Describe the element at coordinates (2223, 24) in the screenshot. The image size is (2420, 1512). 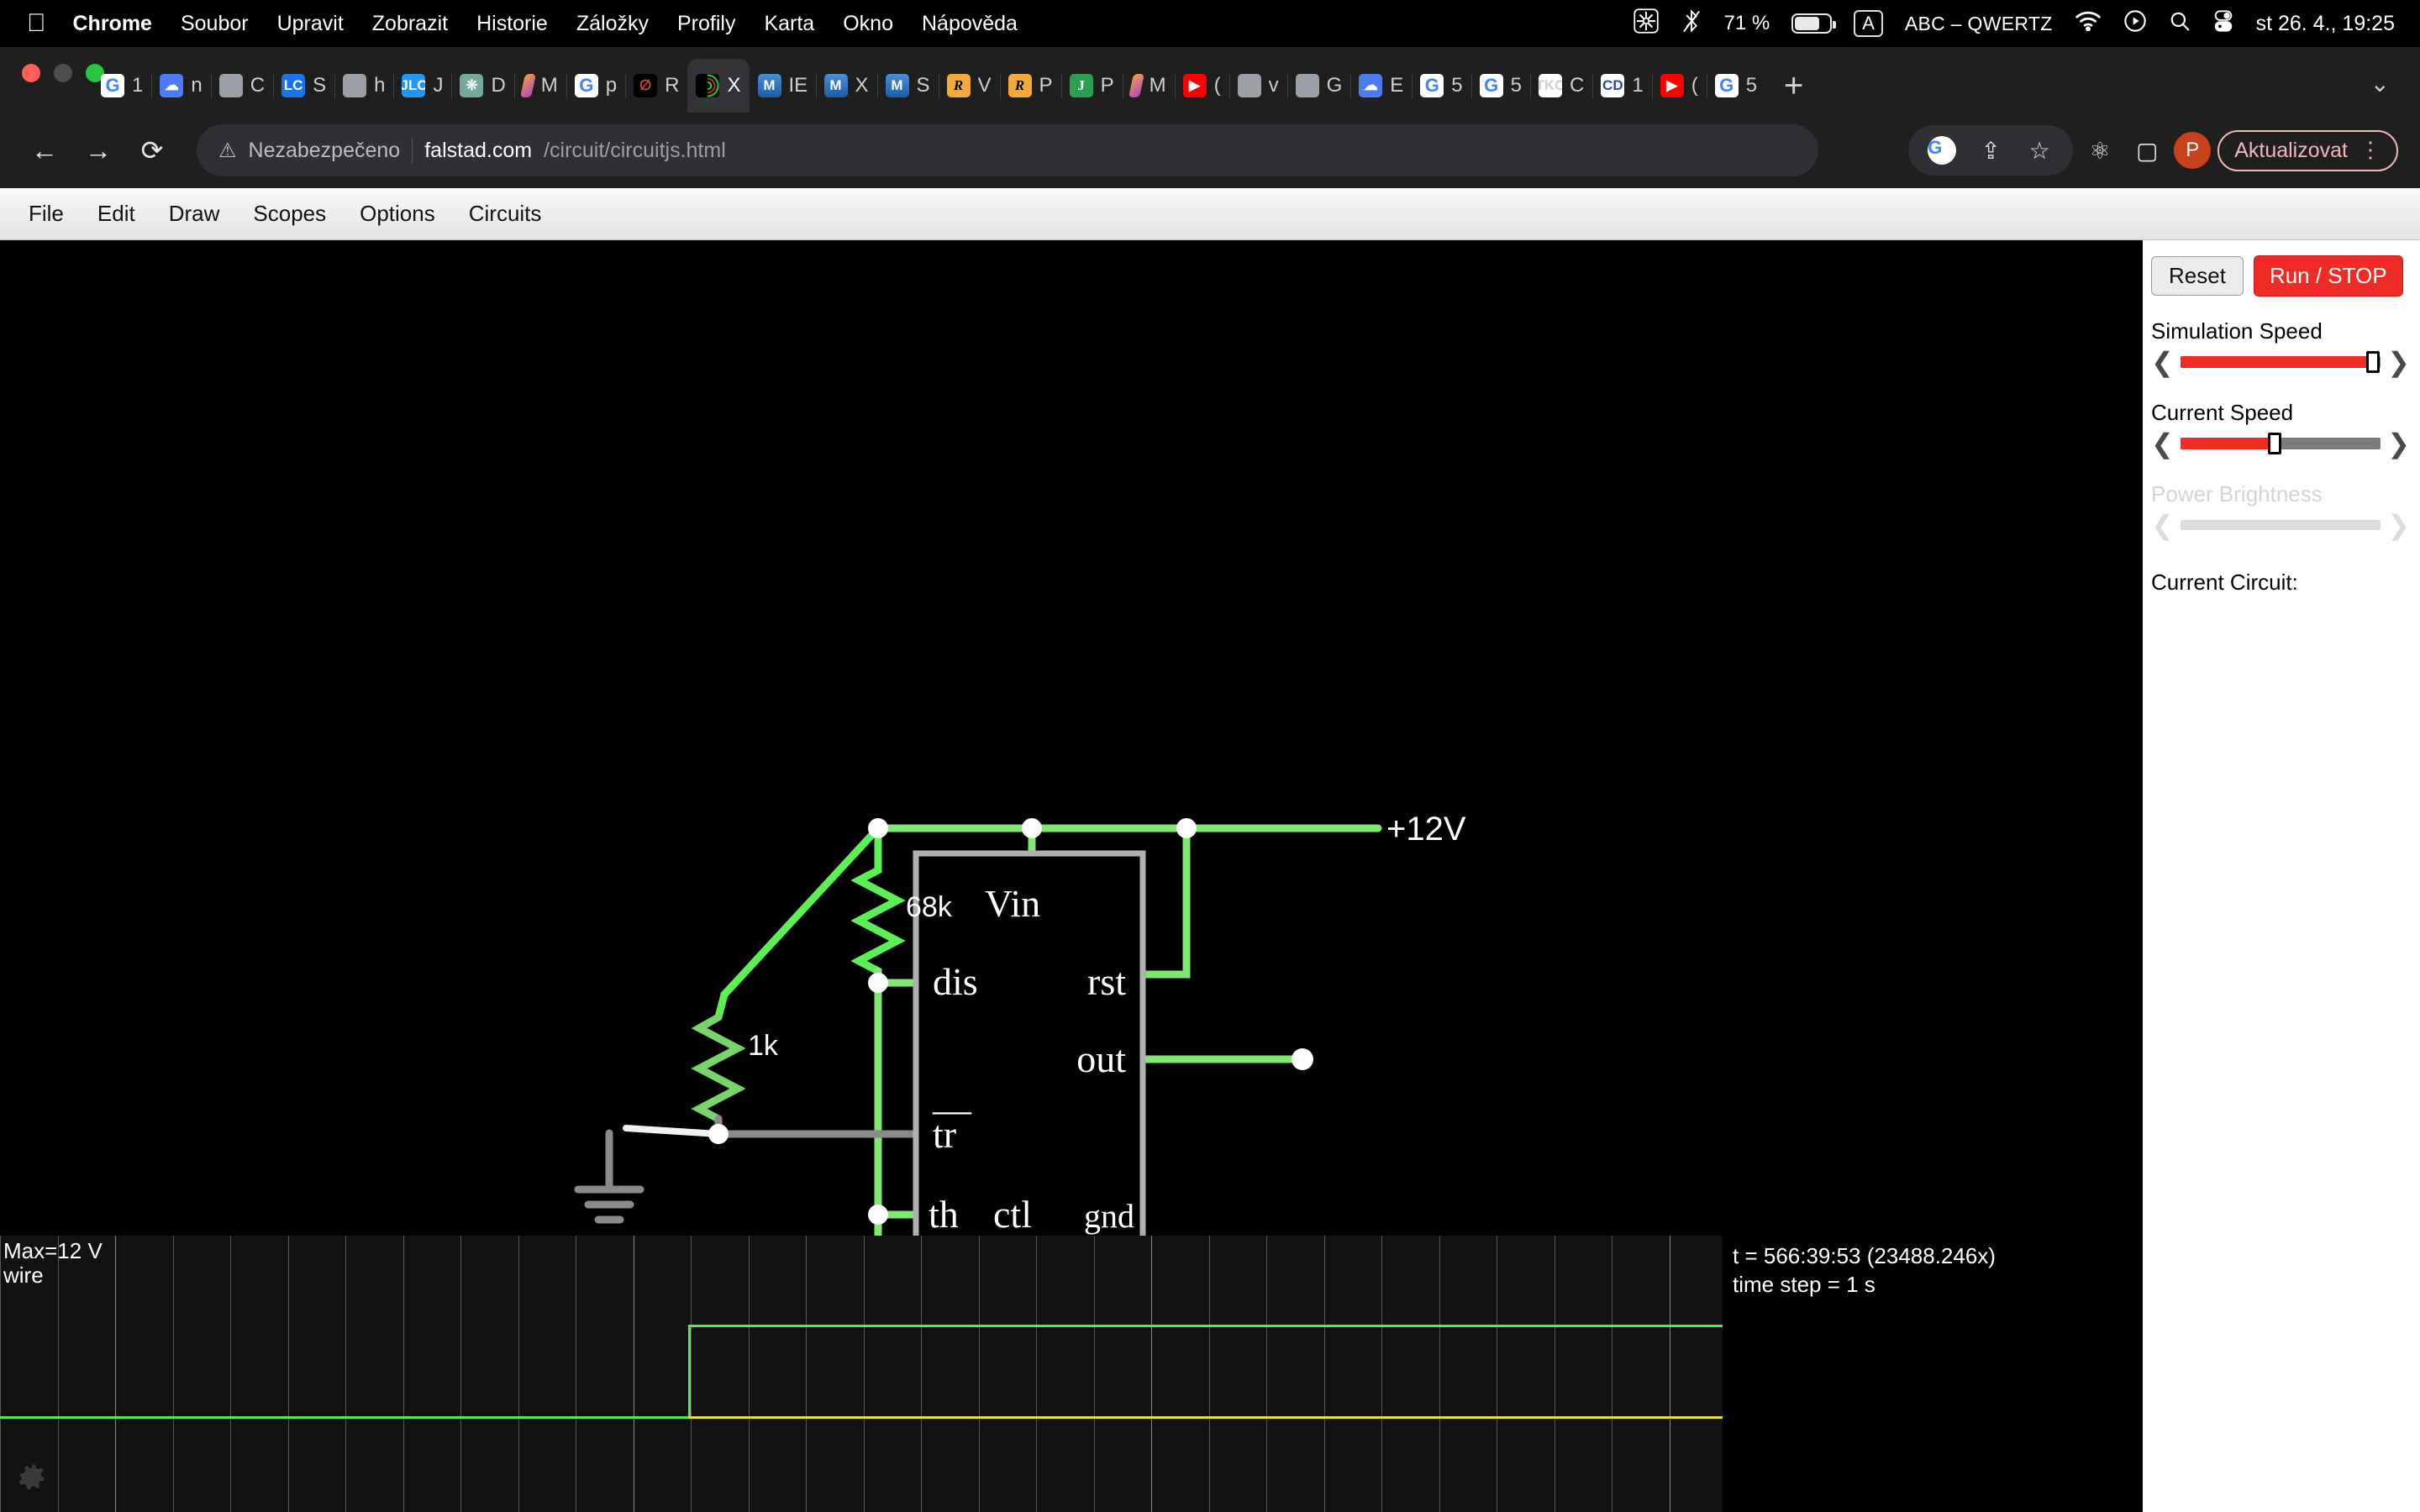
I see `control-center-icon` at that location.